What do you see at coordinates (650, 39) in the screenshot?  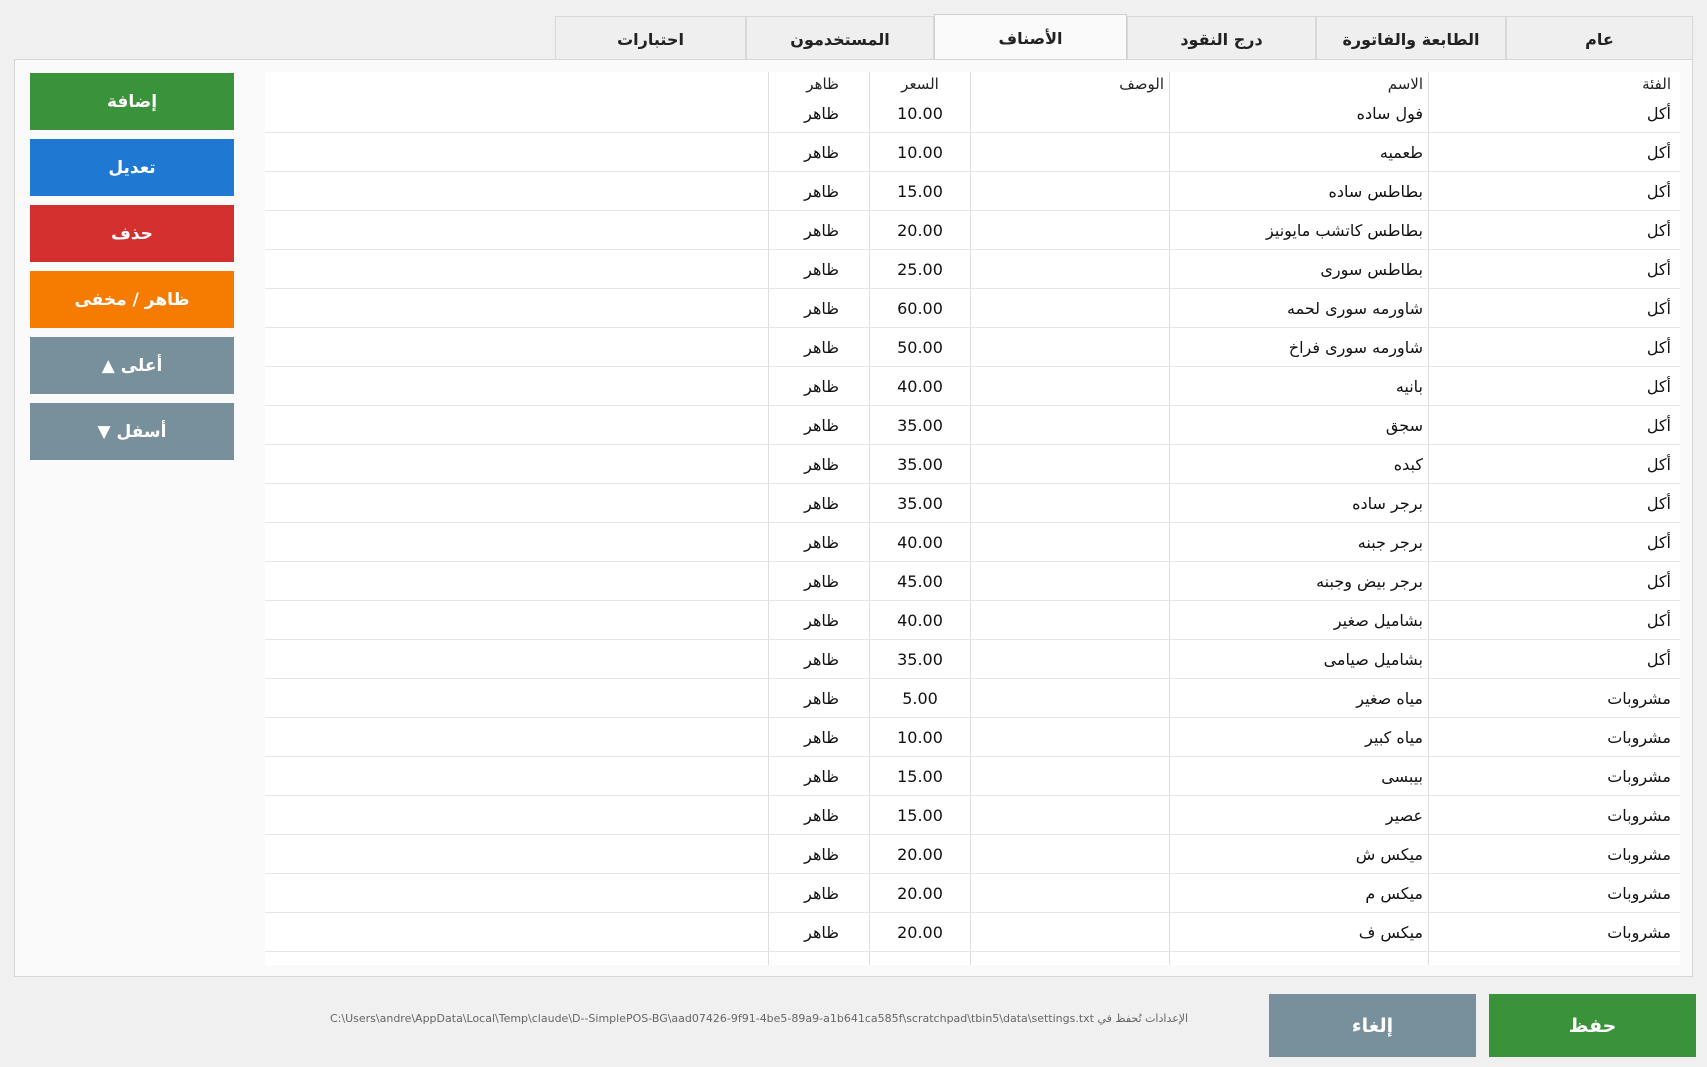 I see `tab-tests: احتبارات` at bounding box center [650, 39].